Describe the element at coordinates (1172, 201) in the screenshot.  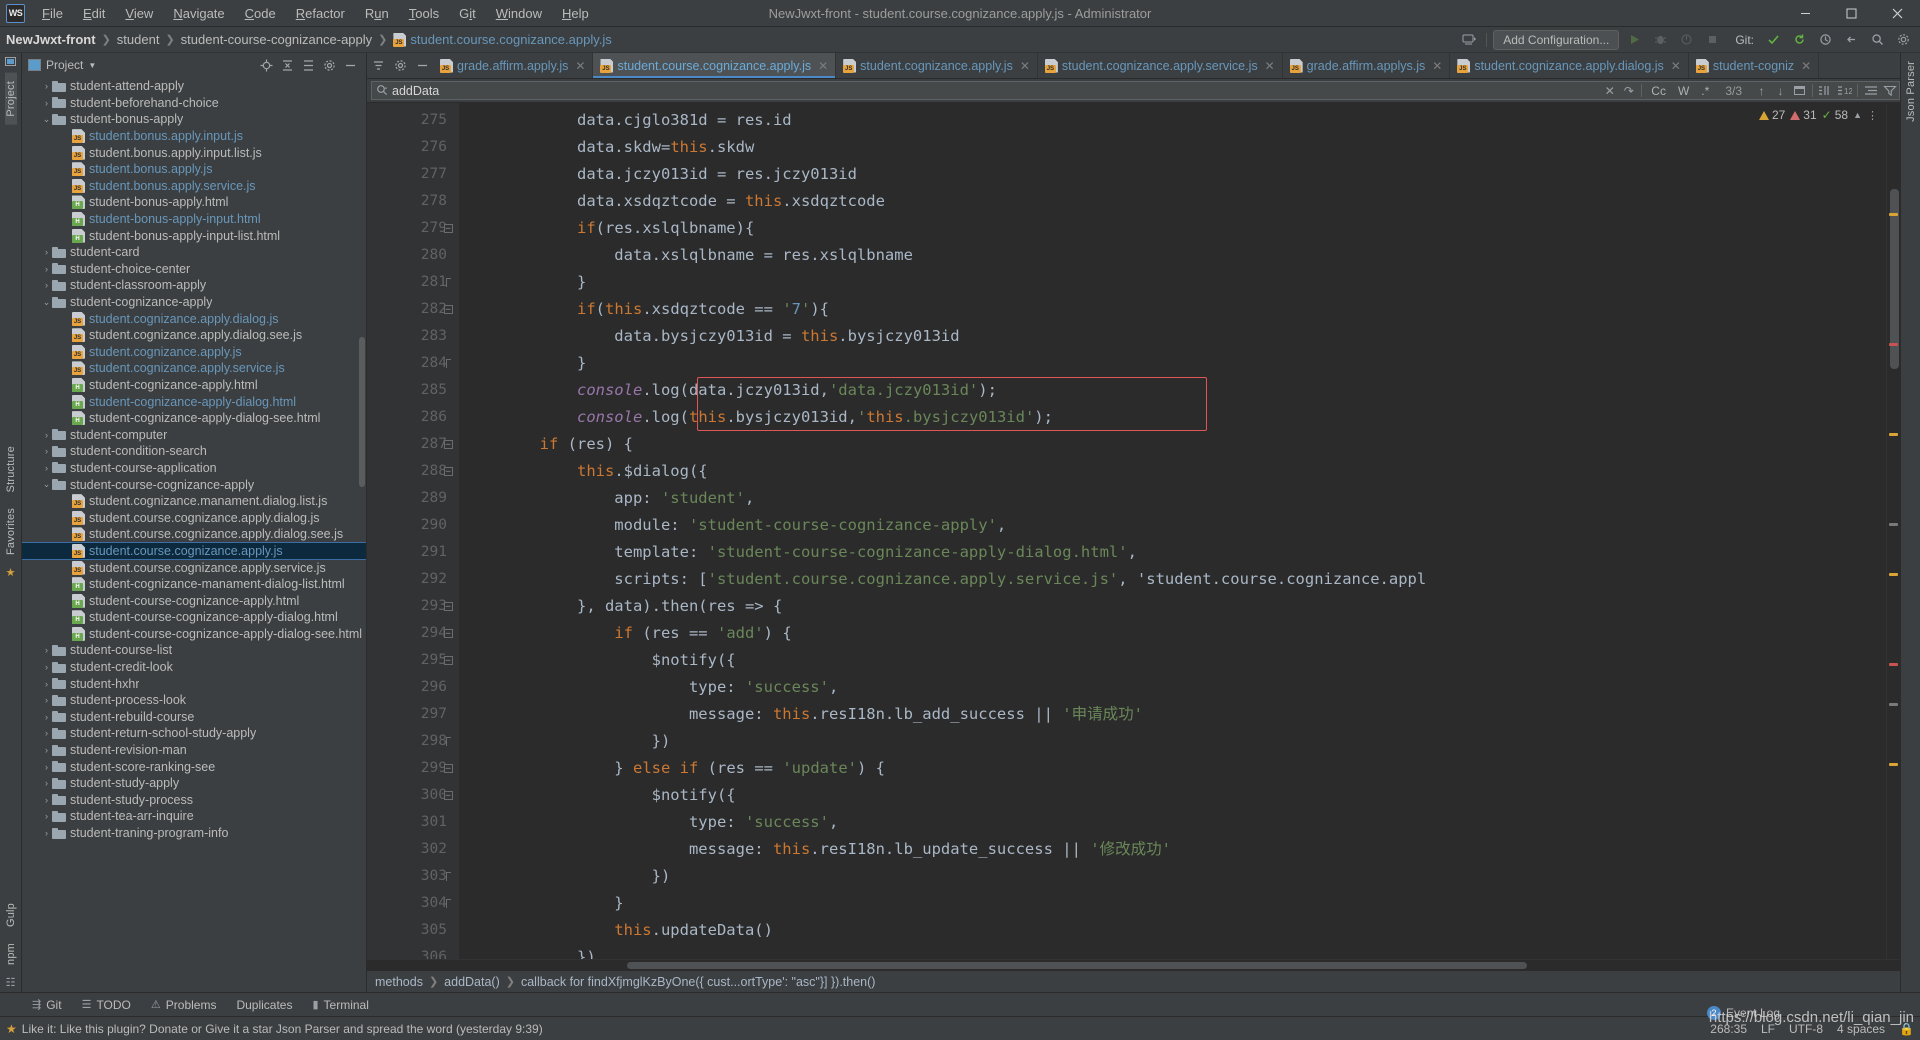
I see `code-line: data.xsdqztcode = this.xsdqztcode` at that location.